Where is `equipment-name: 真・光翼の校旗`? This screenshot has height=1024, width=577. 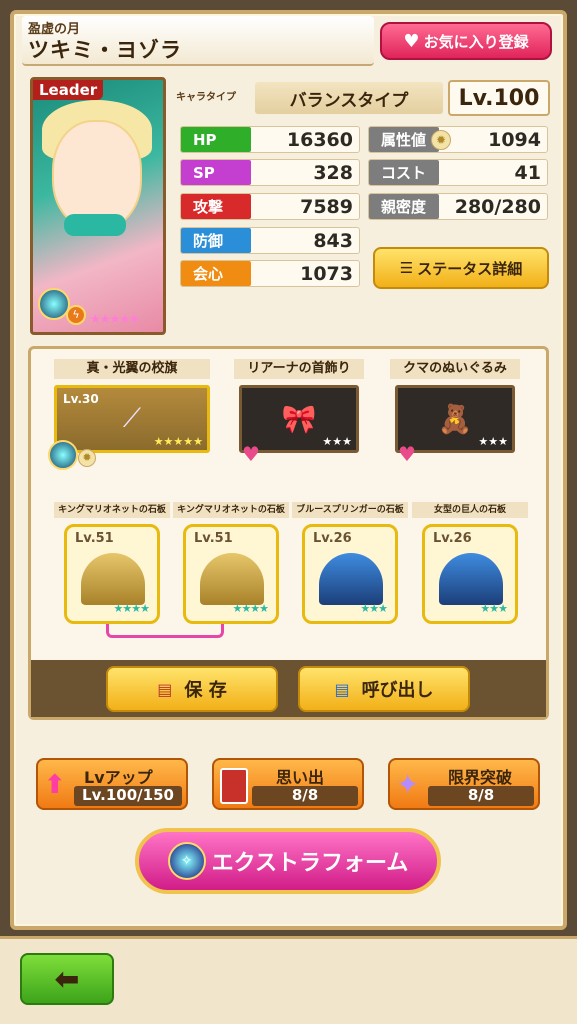
equipment-name: 真・光翼の校旗 is located at coordinates (132, 369).